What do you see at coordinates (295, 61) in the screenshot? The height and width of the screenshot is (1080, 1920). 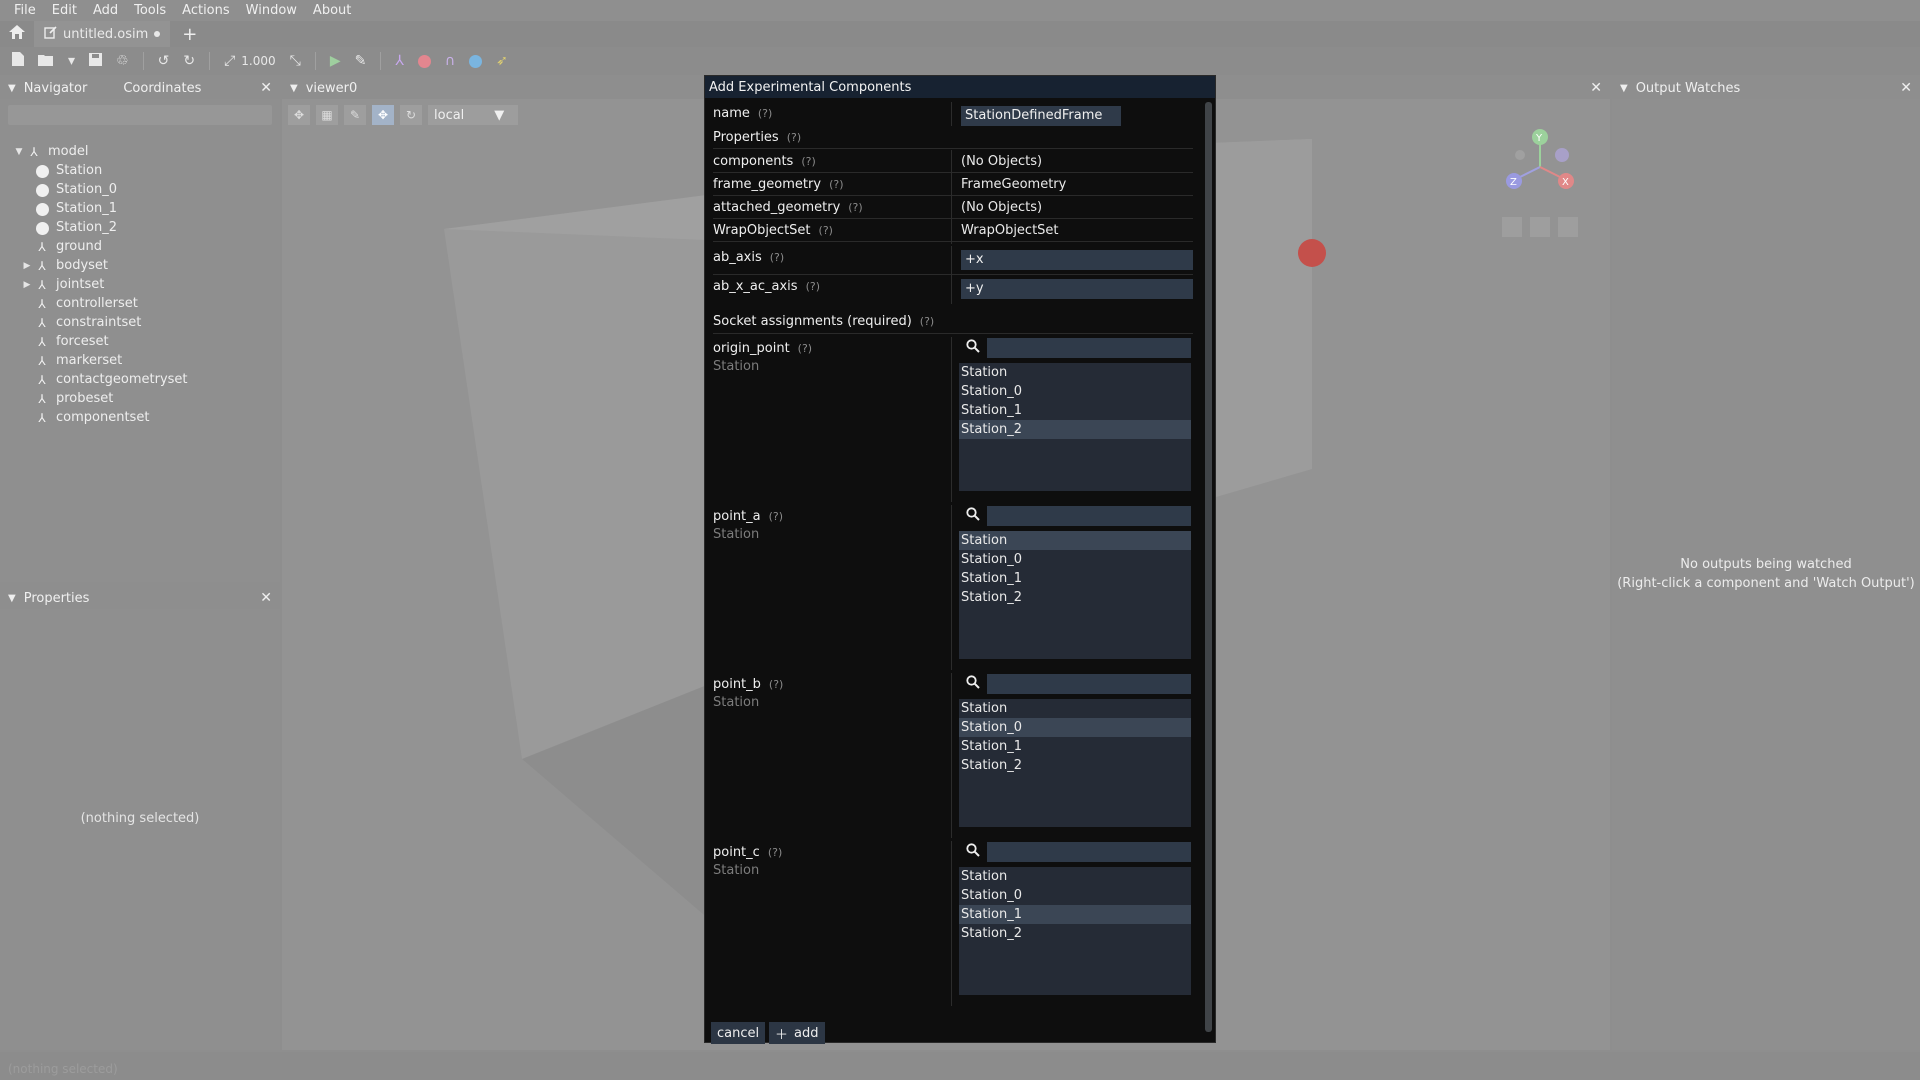 I see `fullscreen-icon: ⤡` at bounding box center [295, 61].